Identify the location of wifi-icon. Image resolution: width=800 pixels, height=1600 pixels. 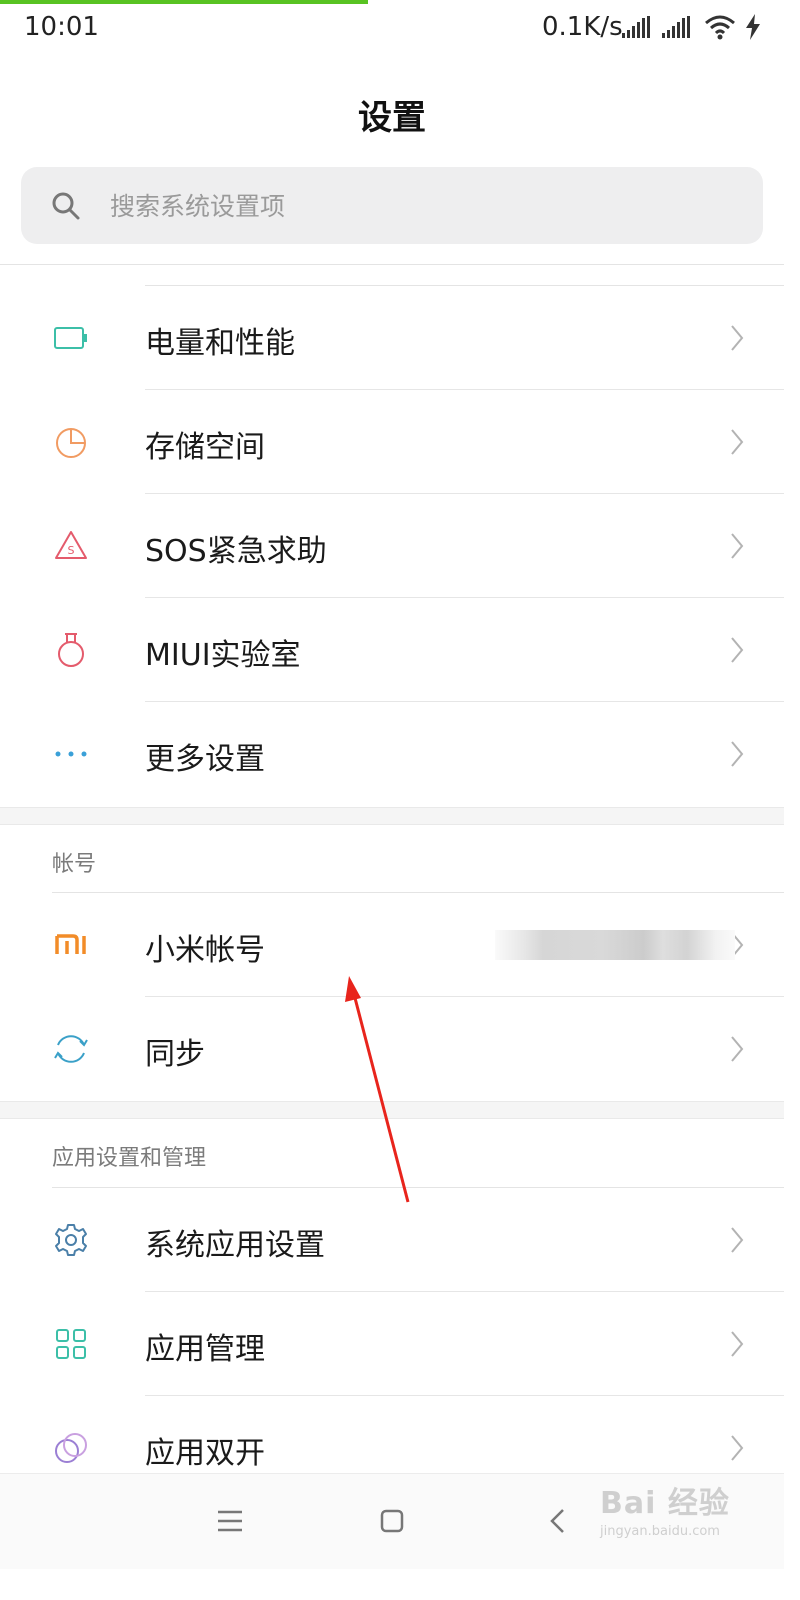
(720, 27).